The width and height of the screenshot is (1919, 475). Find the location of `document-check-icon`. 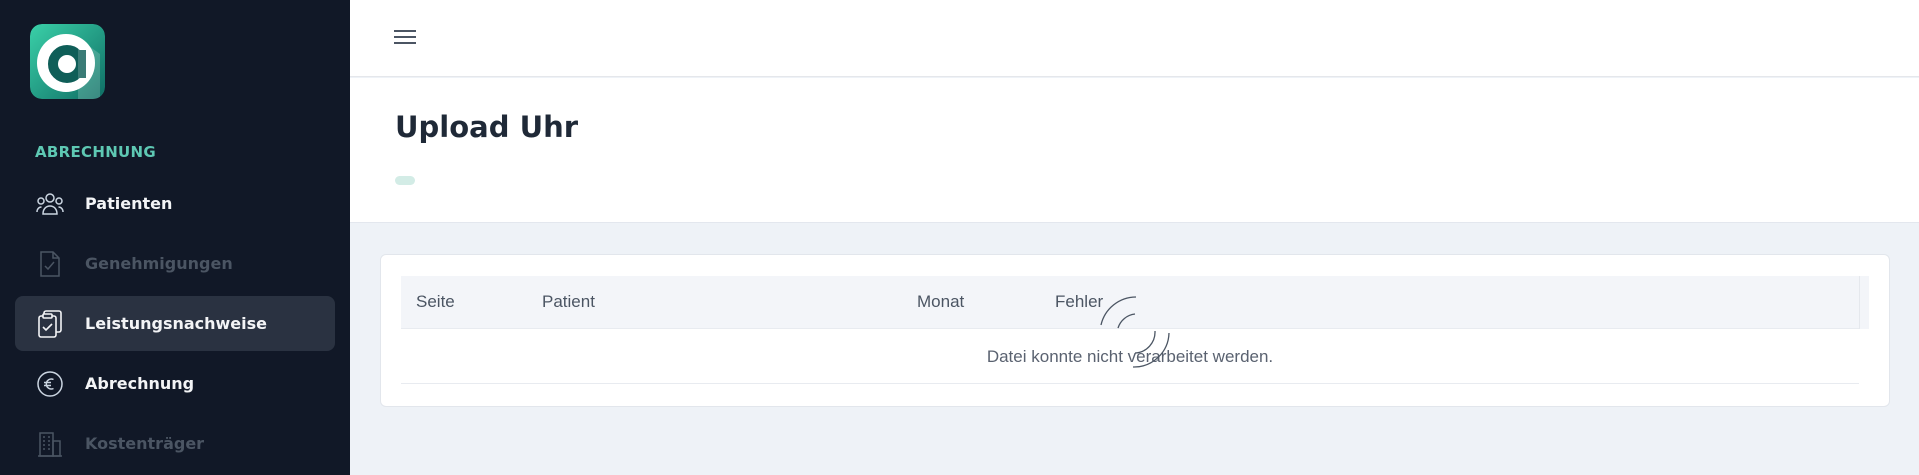

document-check-icon is located at coordinates (50, 264).